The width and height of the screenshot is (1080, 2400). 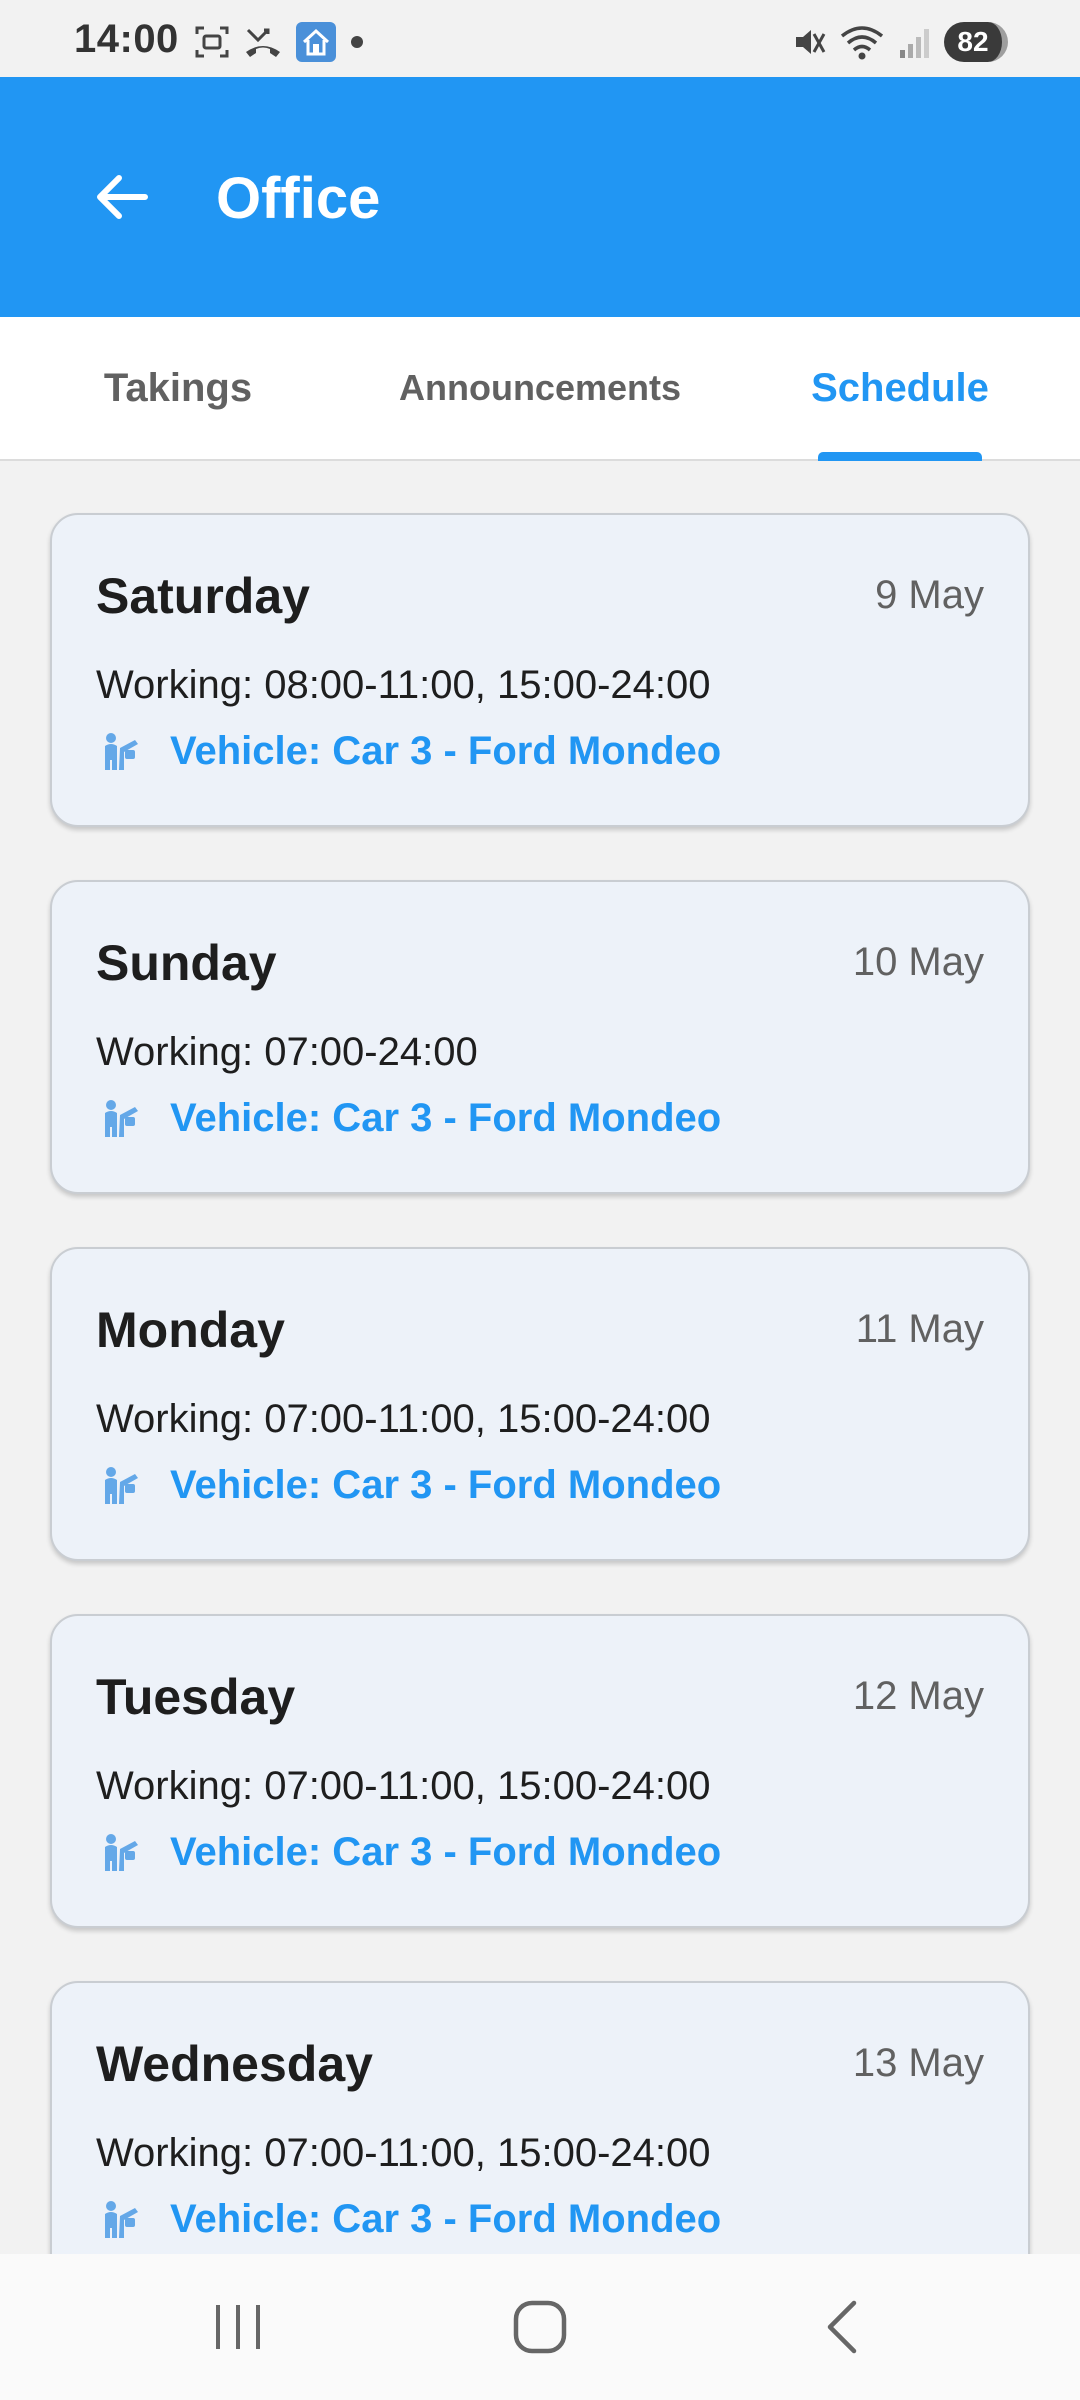 What do you see at coordinates (196, 1697) in the screenshot?
I see `day-name: Tuesday` at bounding box center [196, 1697].